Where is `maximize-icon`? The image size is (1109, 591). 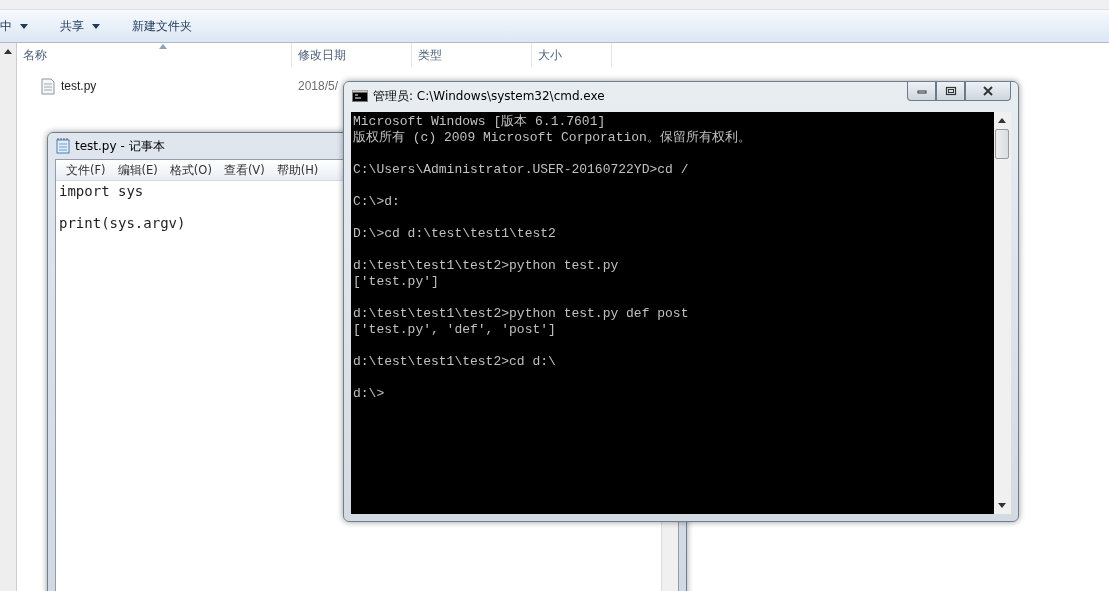
maximize-icon is located at coordinates (950, 91).